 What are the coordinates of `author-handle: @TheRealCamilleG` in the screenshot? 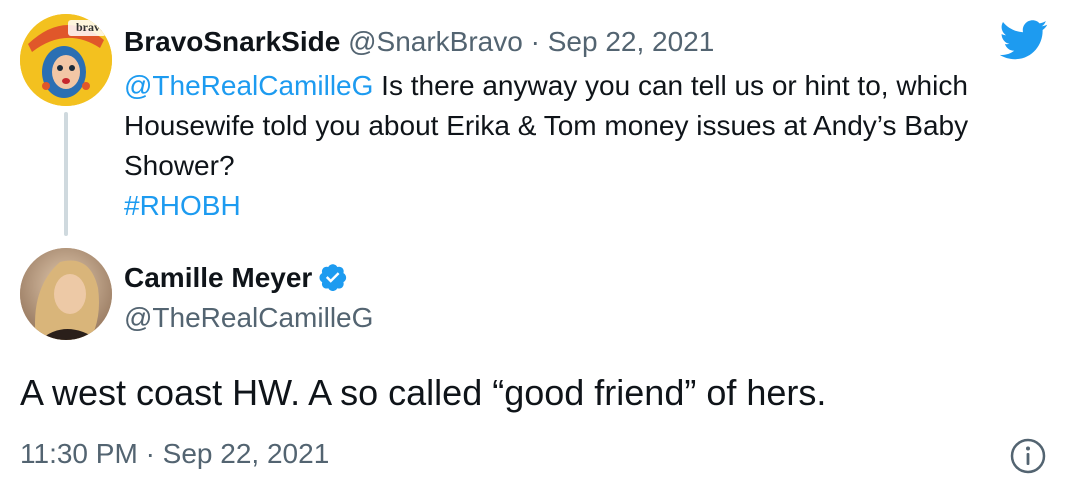 It's located at (248, 318).